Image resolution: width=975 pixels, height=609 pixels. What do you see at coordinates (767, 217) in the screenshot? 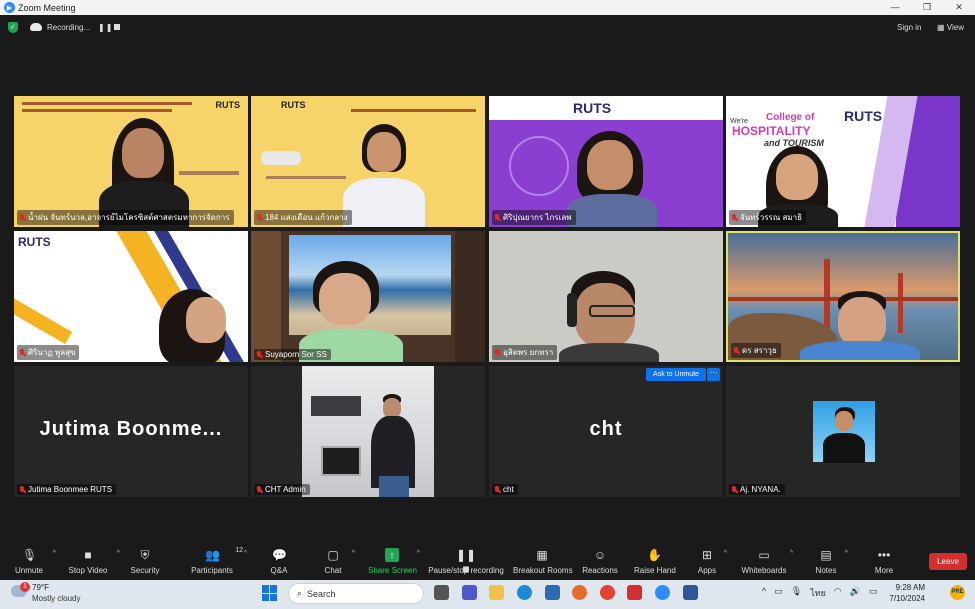
I see `participant-name: จันทร์วรรณ สมาธิ` at bounding box center [767, 217].